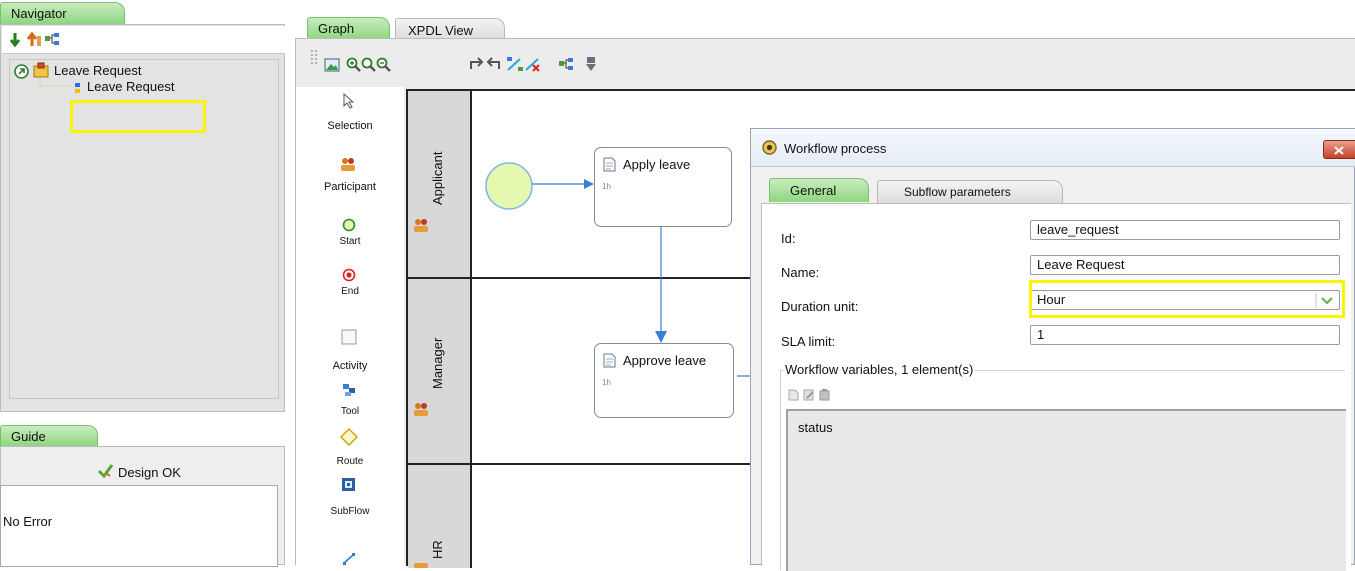 This screenshot has width=1355, height=571. Describe the element at coordinates (332, 65) in the screenshot. I see `image-export-icon` at that location.